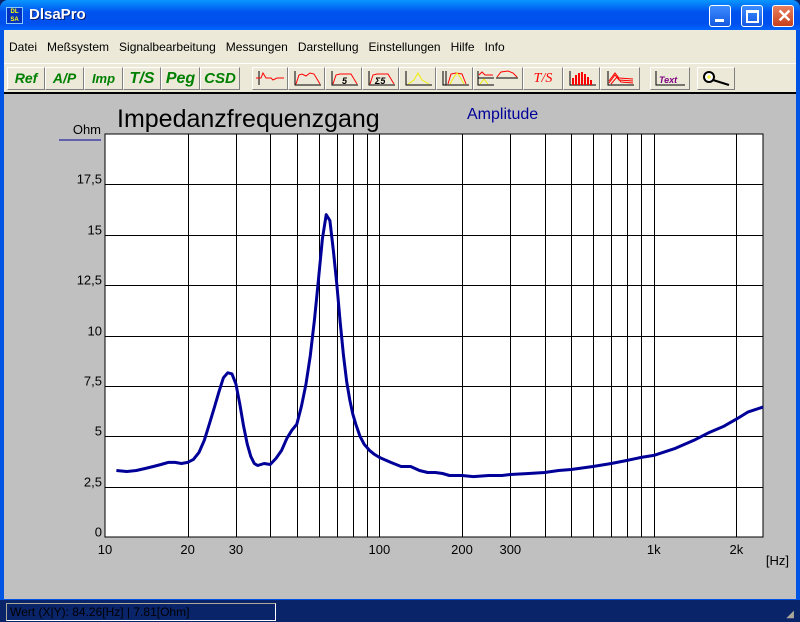 The width and height of the screenshot is (800, 622). What do you see at coordinates (78, 47) in the screenshot?
I see `menu-mesystem: Meßsystem` at bounding box center [78, 47].